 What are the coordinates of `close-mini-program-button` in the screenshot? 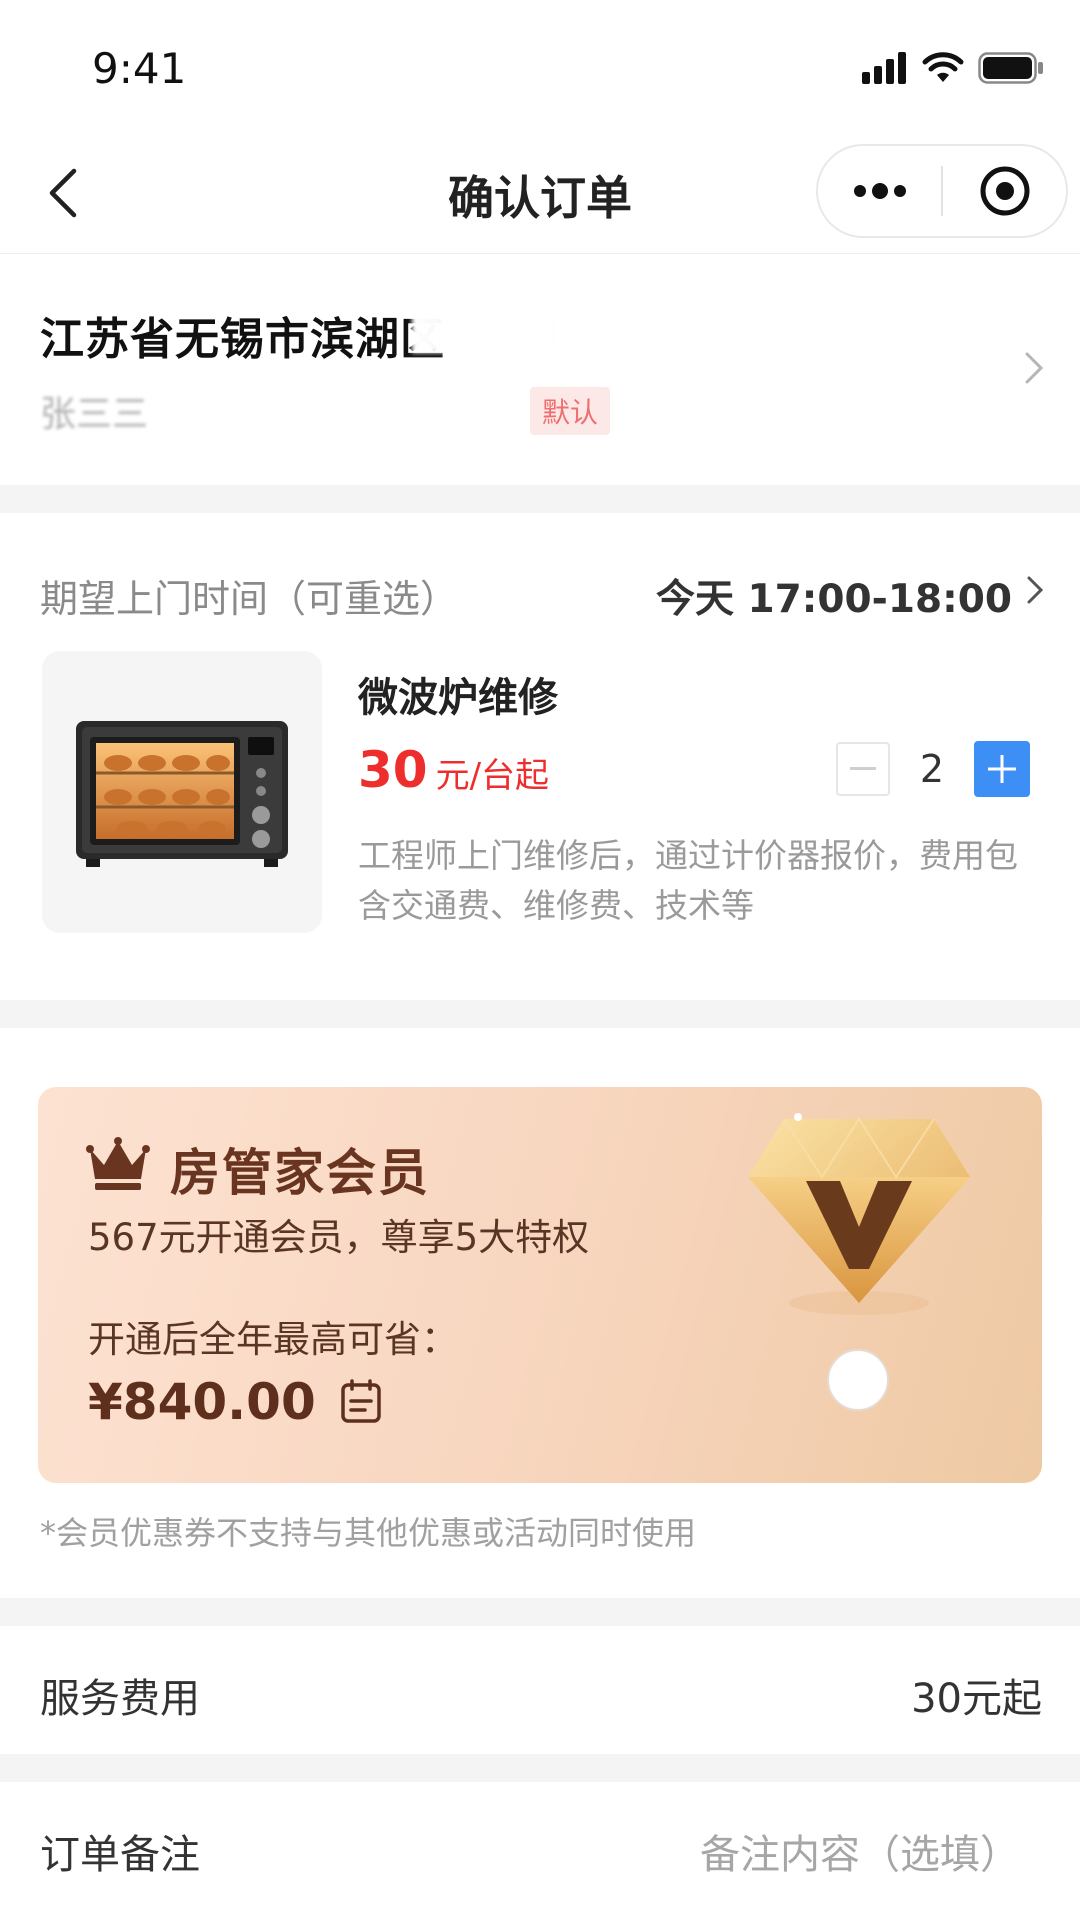 It's located at (1004, 191).